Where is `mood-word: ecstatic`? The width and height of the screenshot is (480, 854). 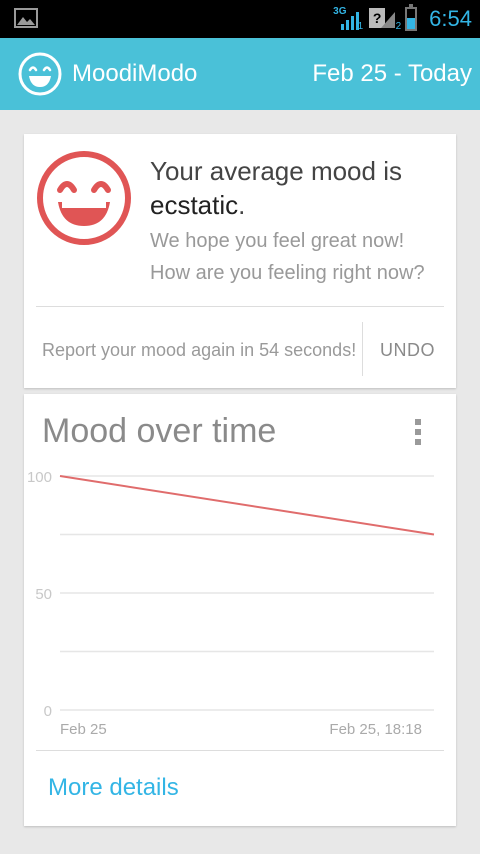
mood-word: ecstatic is located at coordinates (194, 205).